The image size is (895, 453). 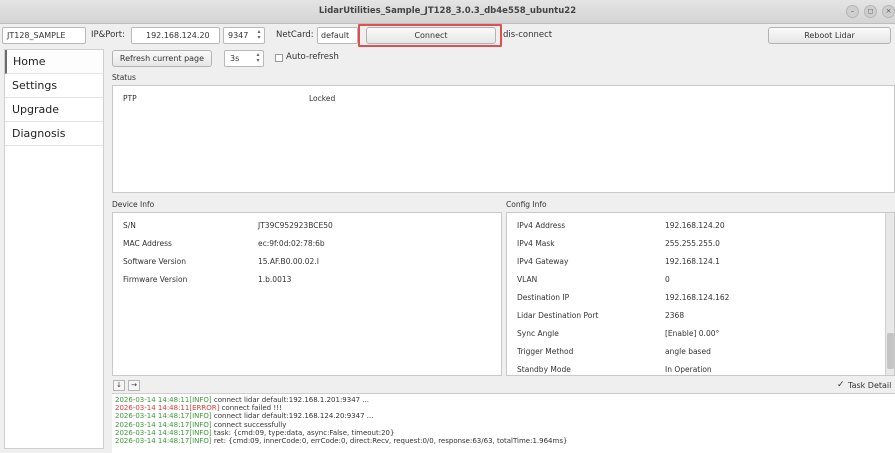 I want to click on netcard-select: default, so click(x=337, y=35).